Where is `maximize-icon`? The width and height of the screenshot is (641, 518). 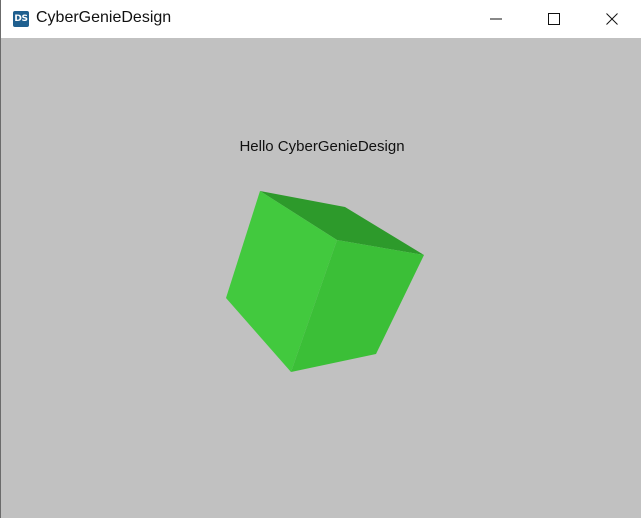
maximize-icon is located at coordinates (554, 19).